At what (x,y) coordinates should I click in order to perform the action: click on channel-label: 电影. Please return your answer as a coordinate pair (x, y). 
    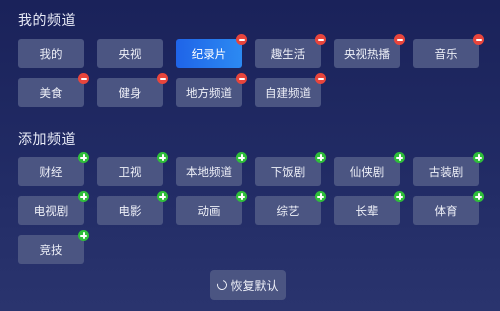
    Looking at the image, I should click on (130, 210).